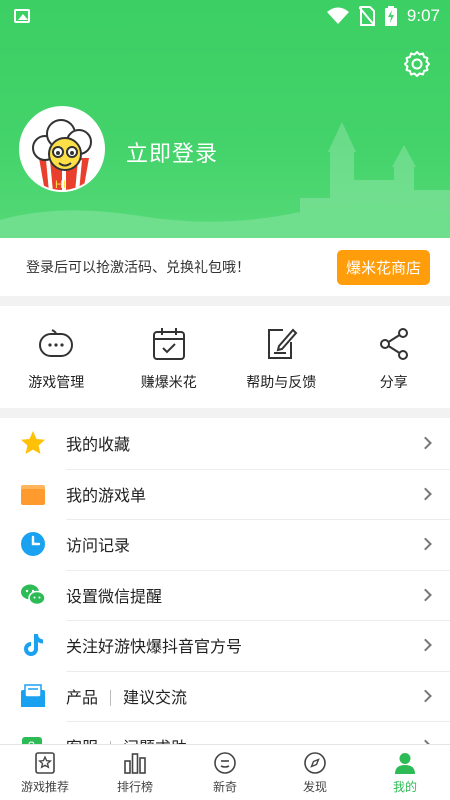 This screenshot has width=450, height=800. Describe the element at coordinates (315, 762) in the screenshot. I see `compass-icon` at that location.